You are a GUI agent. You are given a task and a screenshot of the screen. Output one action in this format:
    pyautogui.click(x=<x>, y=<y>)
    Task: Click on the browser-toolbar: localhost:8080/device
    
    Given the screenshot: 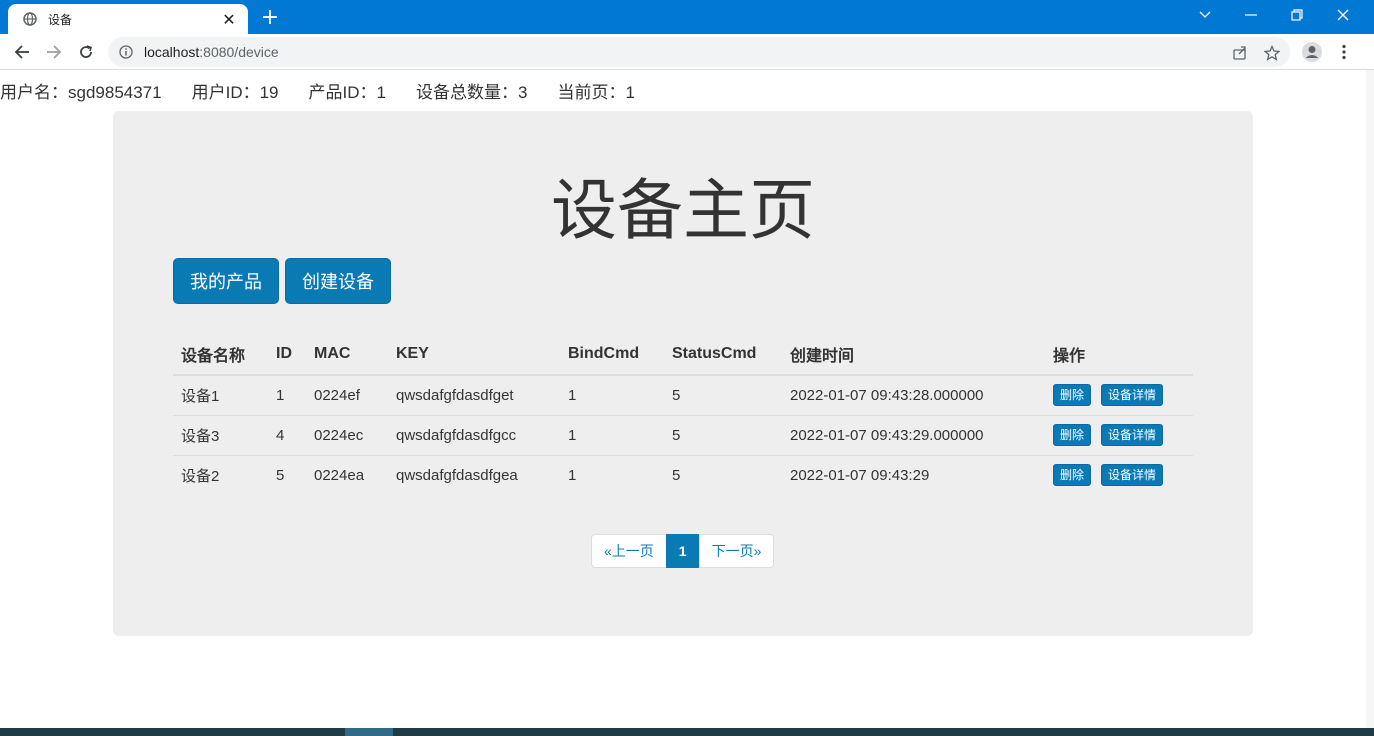 What is the action you would take?
    pyautogui.click(x=687, y=52)
    